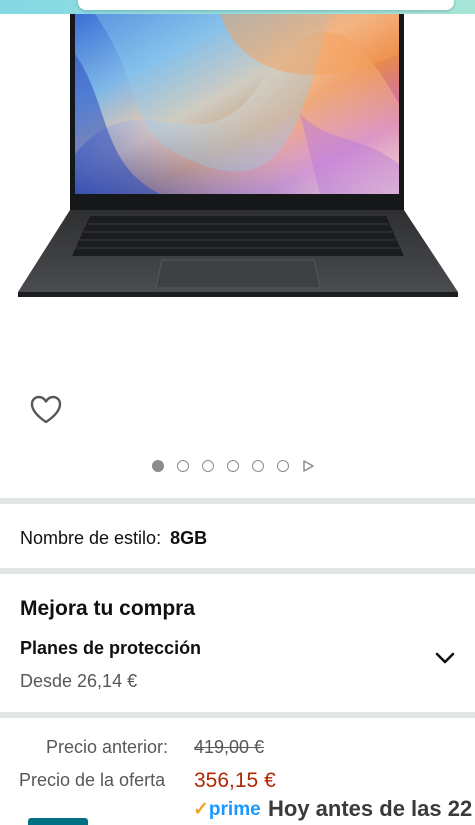 The width and height of the screenshot is (475, 825). Describe the element at coordinates (266, 5) in the screenshot. I see `search-input` at that location.